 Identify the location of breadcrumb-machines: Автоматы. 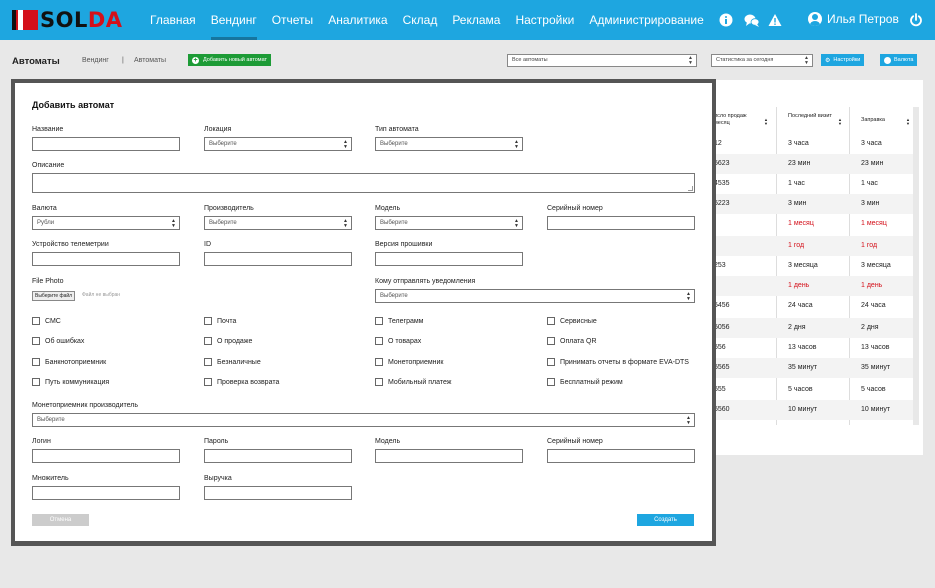
(150, 60).